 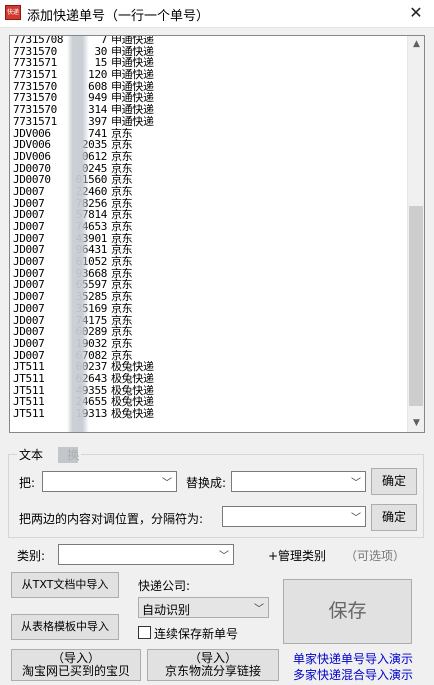 I want to click on scroll-up-arrow-icon: ▲, so click(x=416, y=44).